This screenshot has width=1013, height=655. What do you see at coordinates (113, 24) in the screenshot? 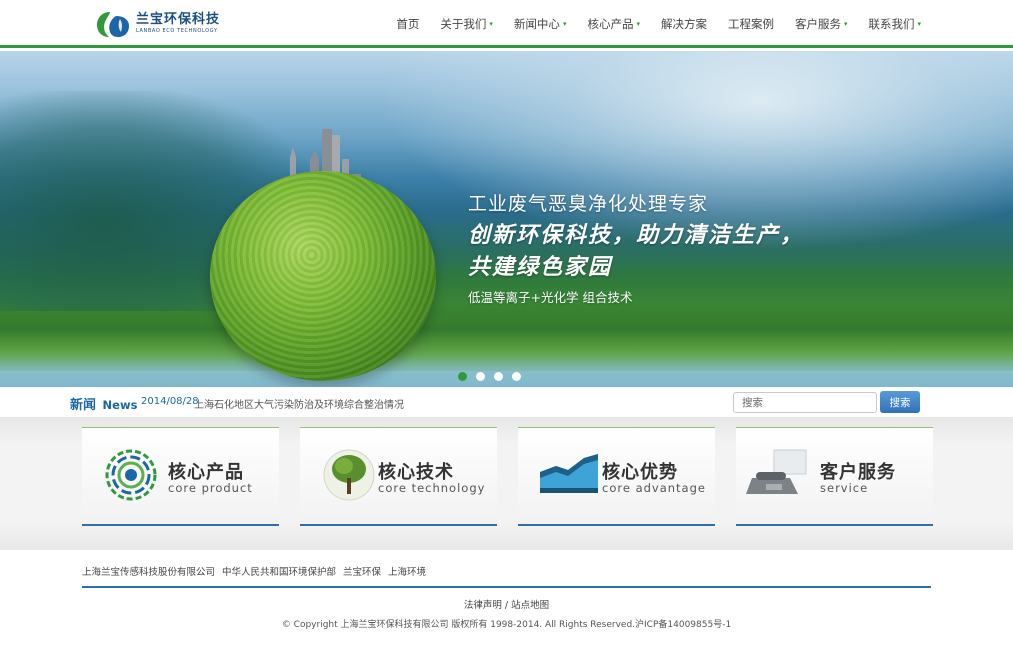
I see `logo-mark-icon` at bounding box center [113, 24].